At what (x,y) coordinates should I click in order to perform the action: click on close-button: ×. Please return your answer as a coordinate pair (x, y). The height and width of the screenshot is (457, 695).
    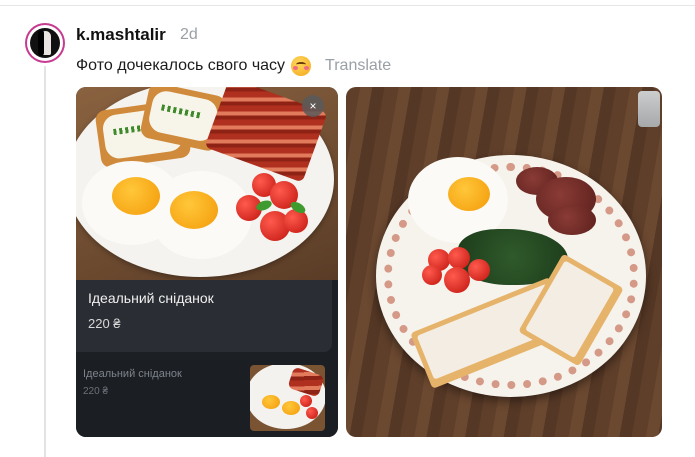
    Looking at the image, I should click on (313, 106).